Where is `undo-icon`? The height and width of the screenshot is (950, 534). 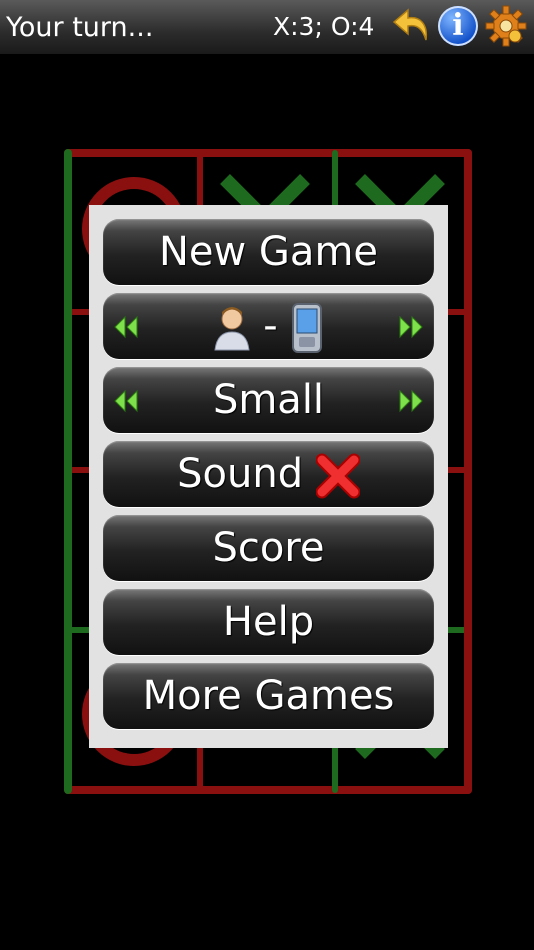 undo-icon is located at coordinates (412, 26).